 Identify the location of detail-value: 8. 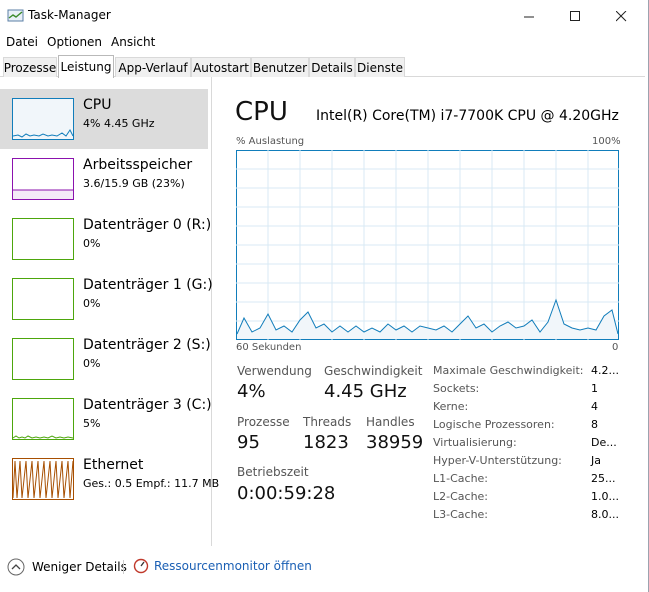
(594, 424).